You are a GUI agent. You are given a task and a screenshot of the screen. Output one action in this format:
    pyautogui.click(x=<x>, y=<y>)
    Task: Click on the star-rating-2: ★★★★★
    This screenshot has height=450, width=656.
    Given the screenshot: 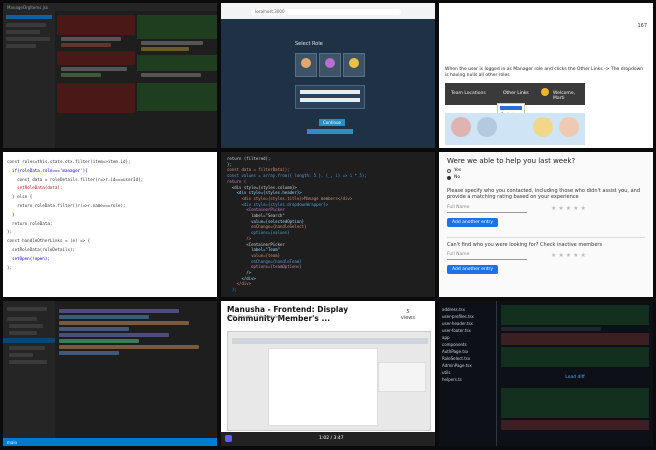 What is the action you would take?
    pyautogui.click(x=569, y=255)
    